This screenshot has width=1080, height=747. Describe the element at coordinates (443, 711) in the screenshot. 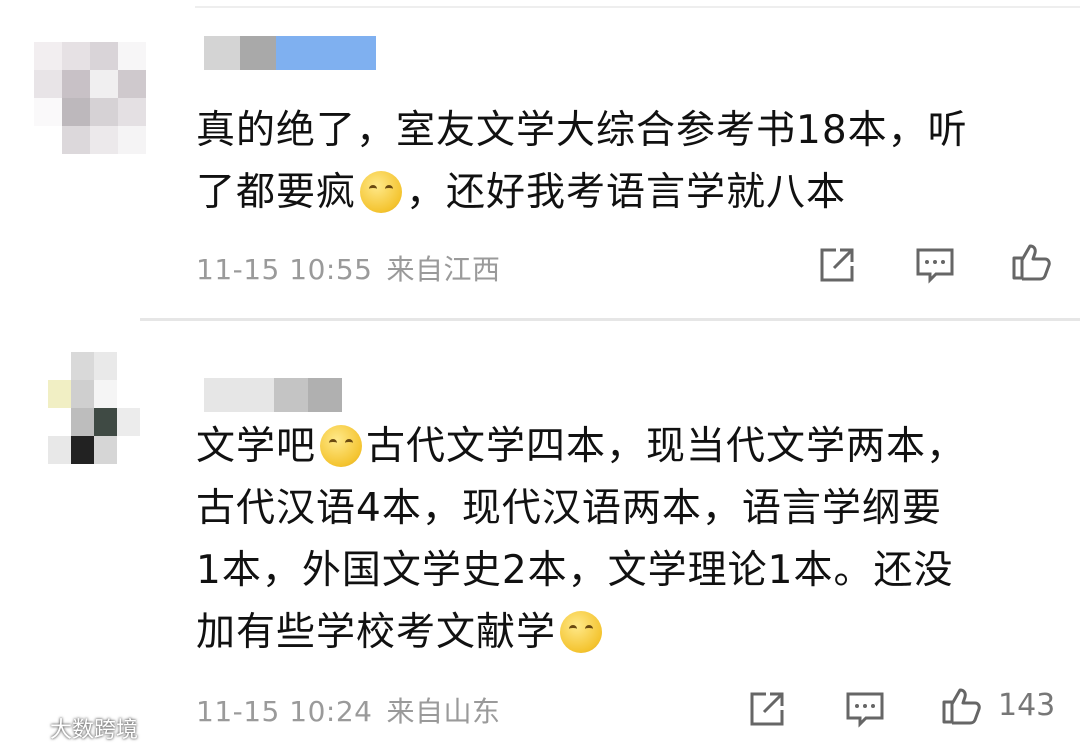

I see `location: 来自山东` at that location.